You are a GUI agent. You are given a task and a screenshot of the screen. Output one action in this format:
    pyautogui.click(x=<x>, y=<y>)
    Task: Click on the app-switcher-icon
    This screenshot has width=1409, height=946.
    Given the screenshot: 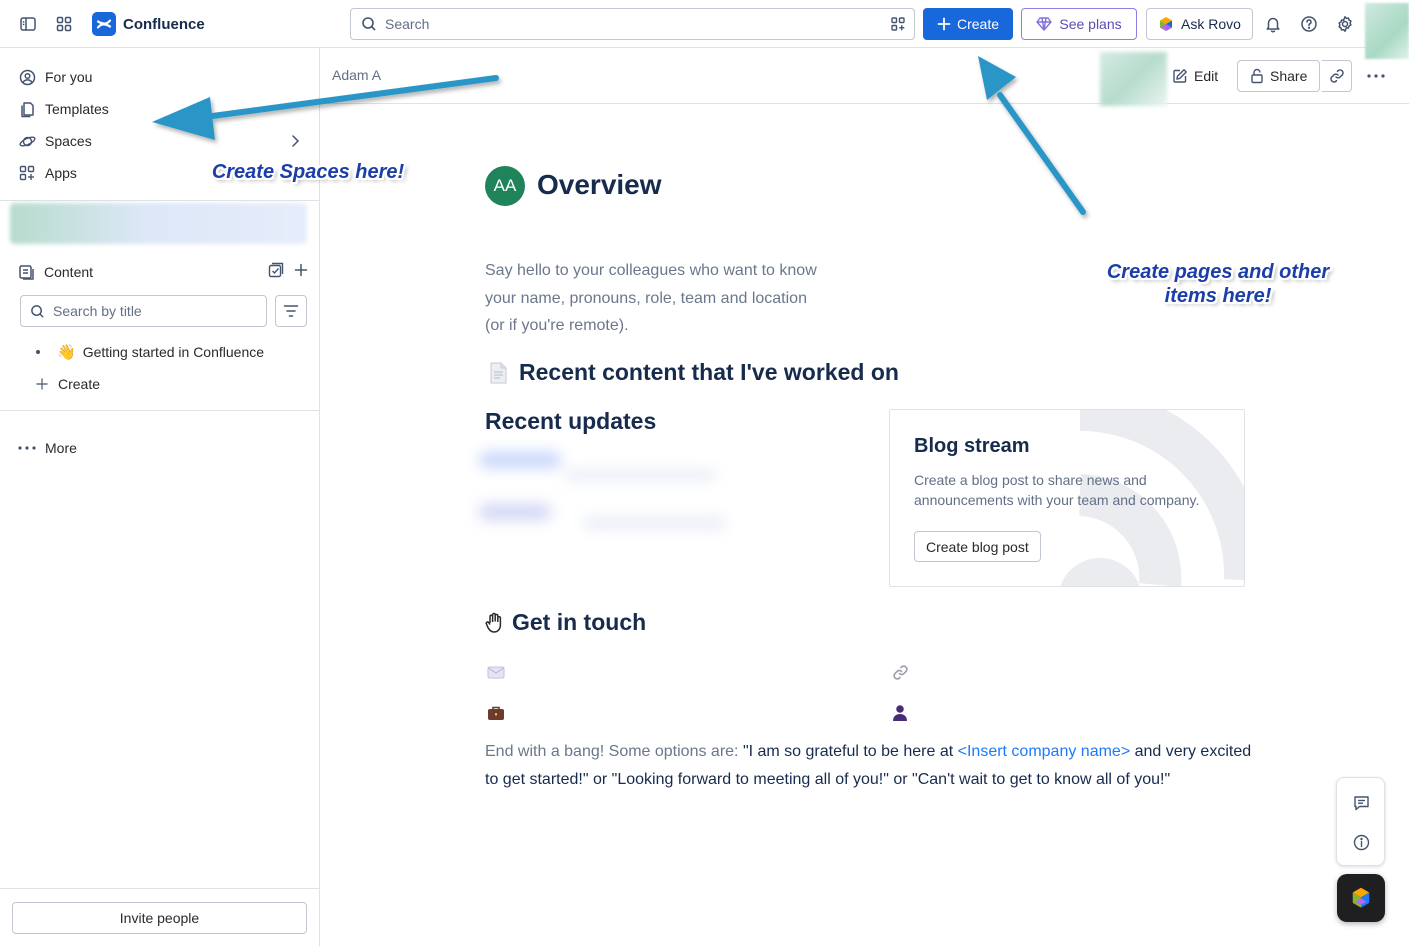 What is the action you would take?
    pyautogui.click(x=64, y=24)
    